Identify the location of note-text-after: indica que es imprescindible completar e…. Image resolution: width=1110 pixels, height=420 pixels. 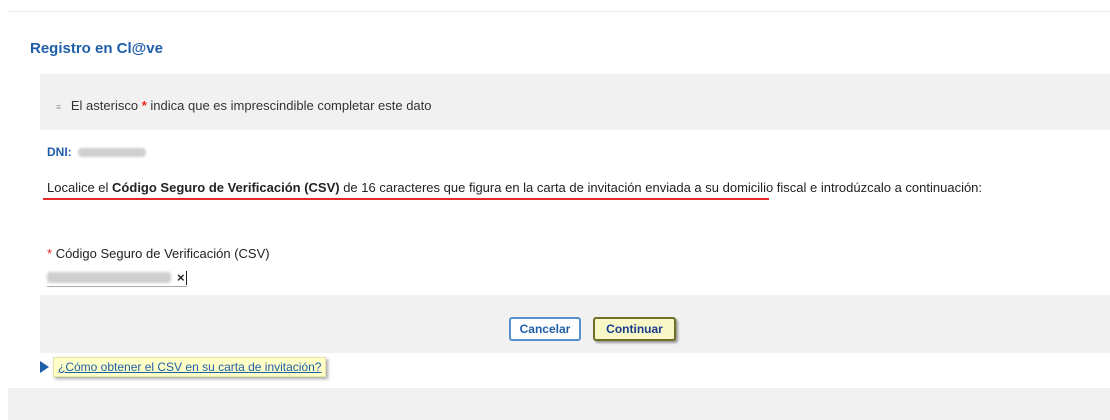
(291, 105).